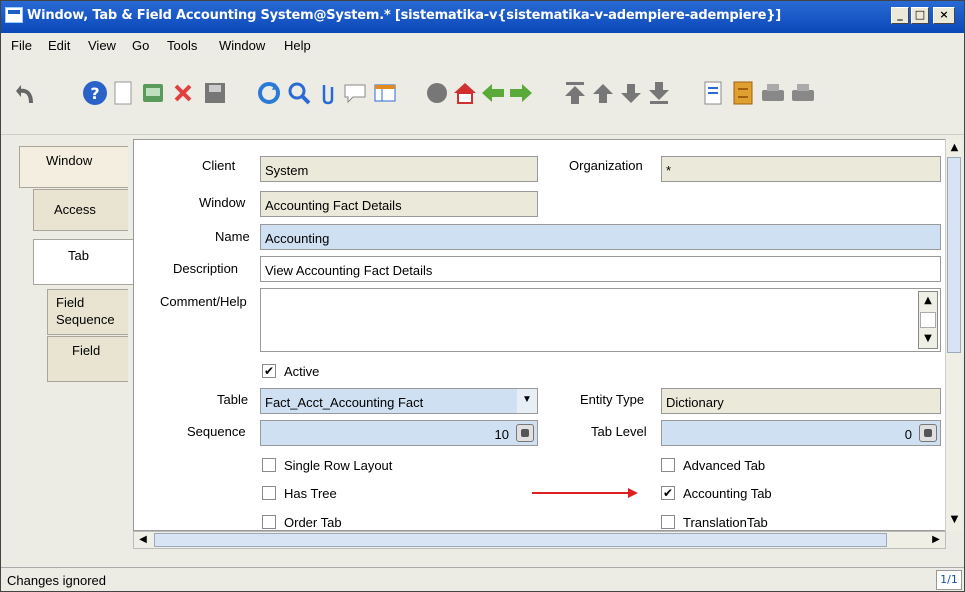  What do you see at coordinates (215, 93) in the screenshot?
I see `save-icon` at bounding box center [215, 93].